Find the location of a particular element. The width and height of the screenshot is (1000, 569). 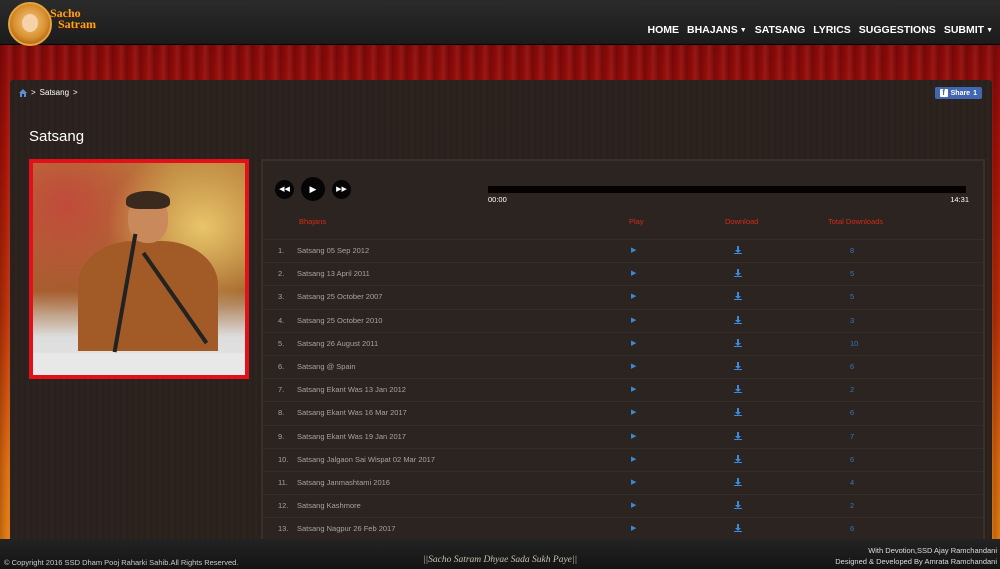

logo is located at coordinates (30, 24).